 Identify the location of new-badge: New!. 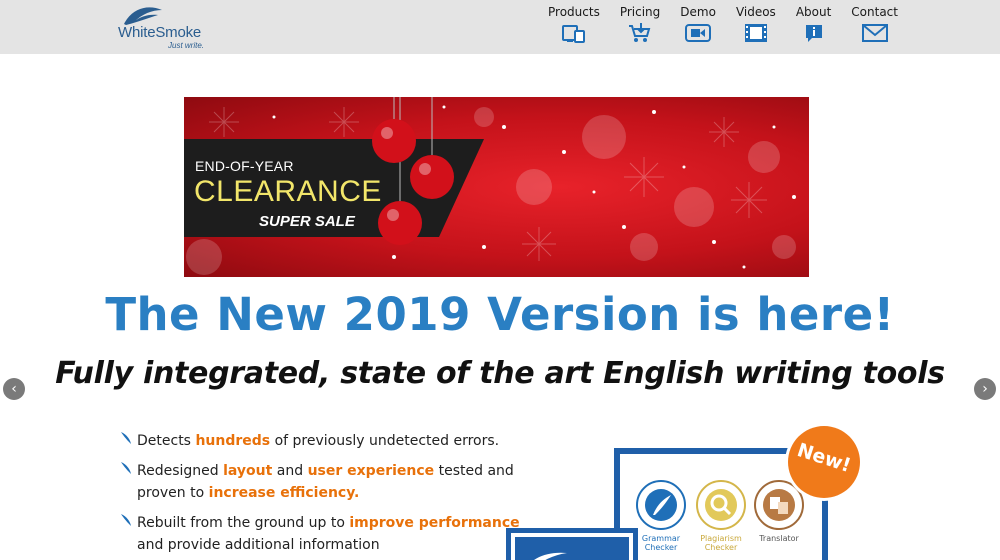
(824, 462).